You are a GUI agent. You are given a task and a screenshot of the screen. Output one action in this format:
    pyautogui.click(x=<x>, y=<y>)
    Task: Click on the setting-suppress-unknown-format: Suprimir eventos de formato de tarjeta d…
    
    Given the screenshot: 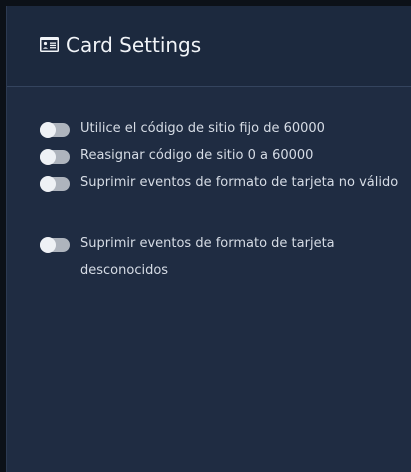 What is the action you would take?
    pyautogui.click(x=205, y=259)
    